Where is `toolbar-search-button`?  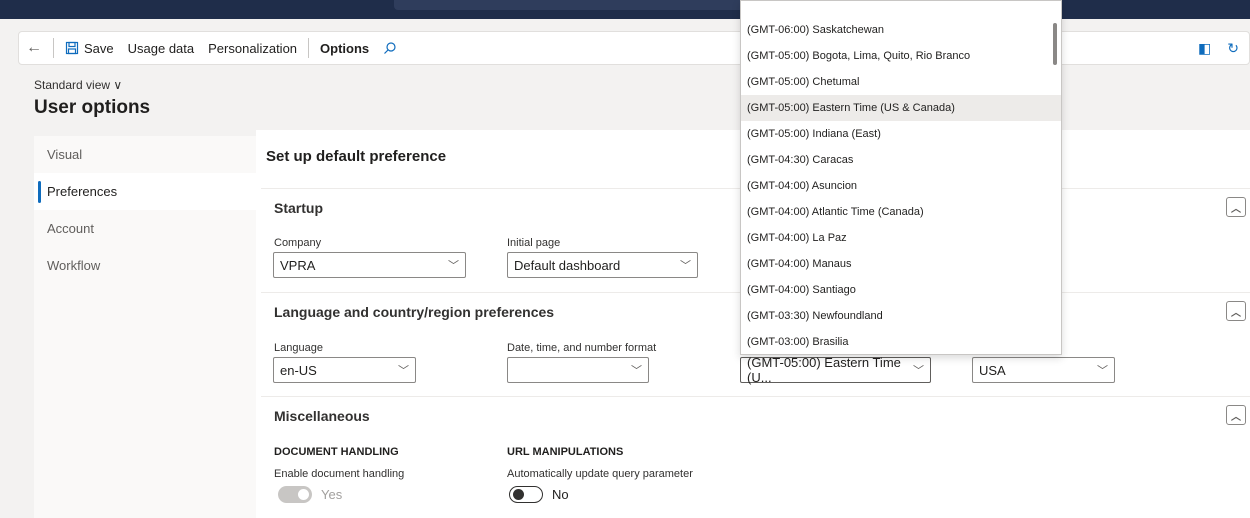 toolbar-search-button is located at coordinates (390, 48).